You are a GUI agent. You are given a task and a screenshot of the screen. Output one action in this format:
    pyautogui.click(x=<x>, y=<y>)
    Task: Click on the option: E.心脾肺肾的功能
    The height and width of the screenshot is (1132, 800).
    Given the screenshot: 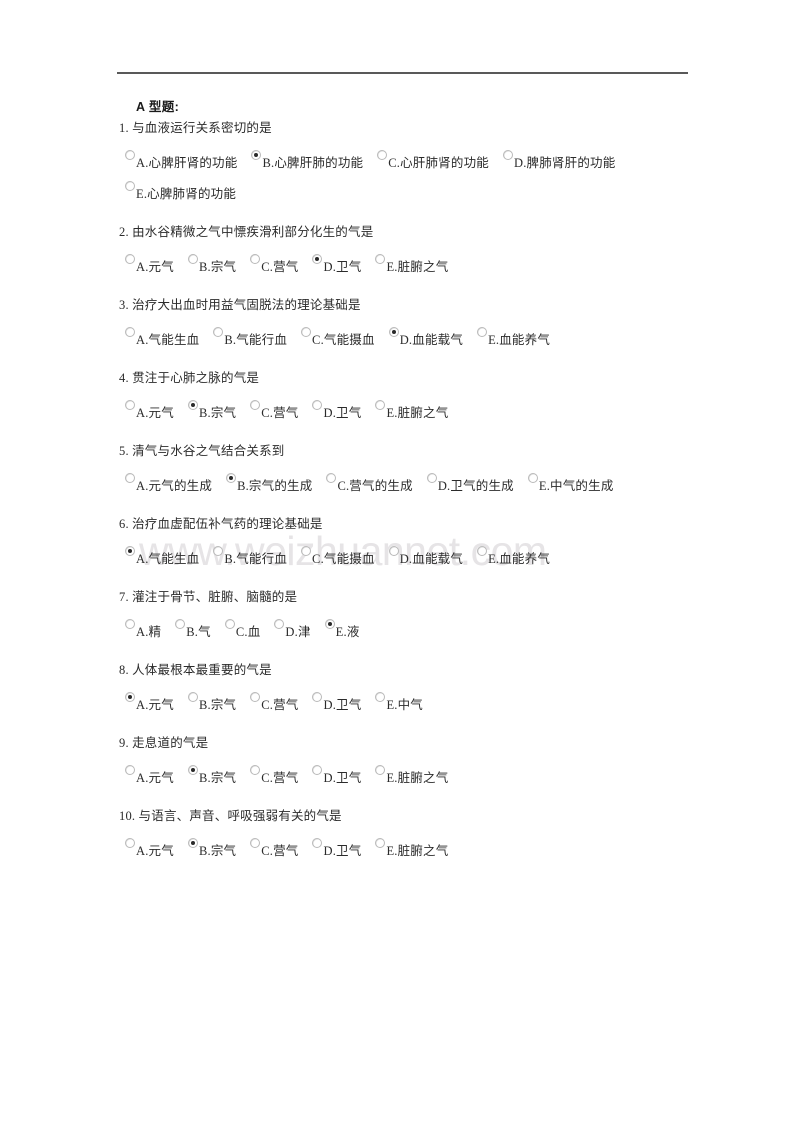 What is the action you would take?
    pyautogui.click(x=180, y=191)
    